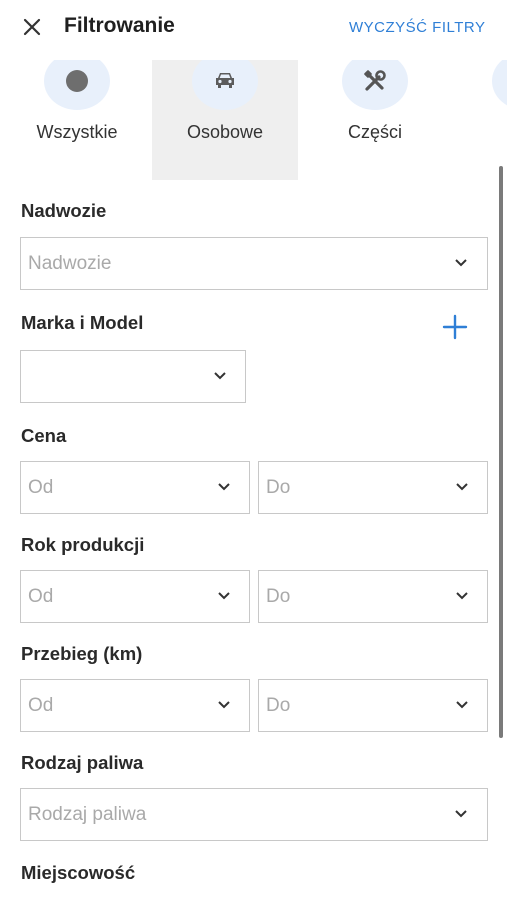 Image resolution: width=507 pixels, height=900 pixels. What do you see at coordinates (32, 27) in the screenshot?
I see `close-icon` at bounding box center [32, 27].